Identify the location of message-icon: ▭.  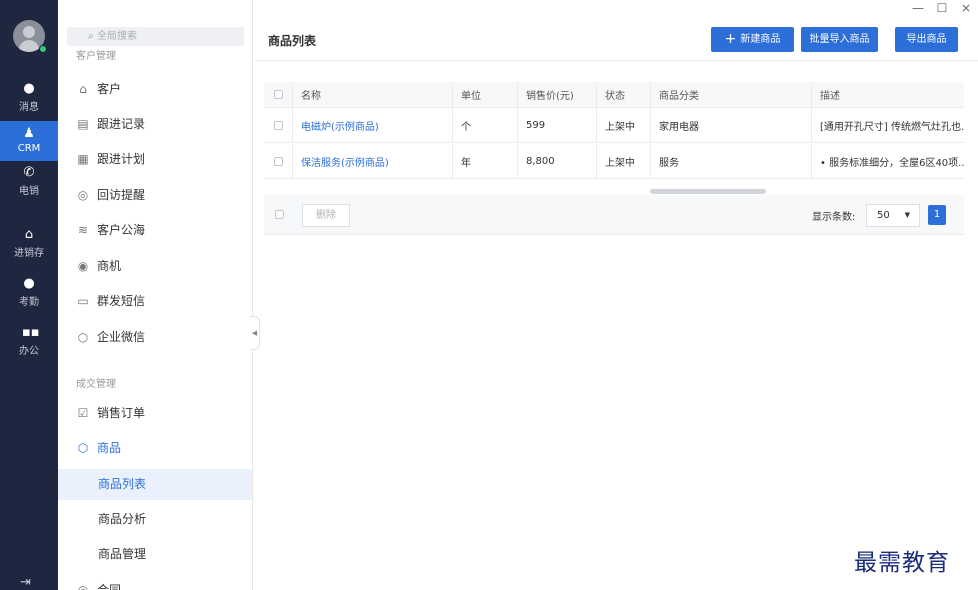
(83, 301).